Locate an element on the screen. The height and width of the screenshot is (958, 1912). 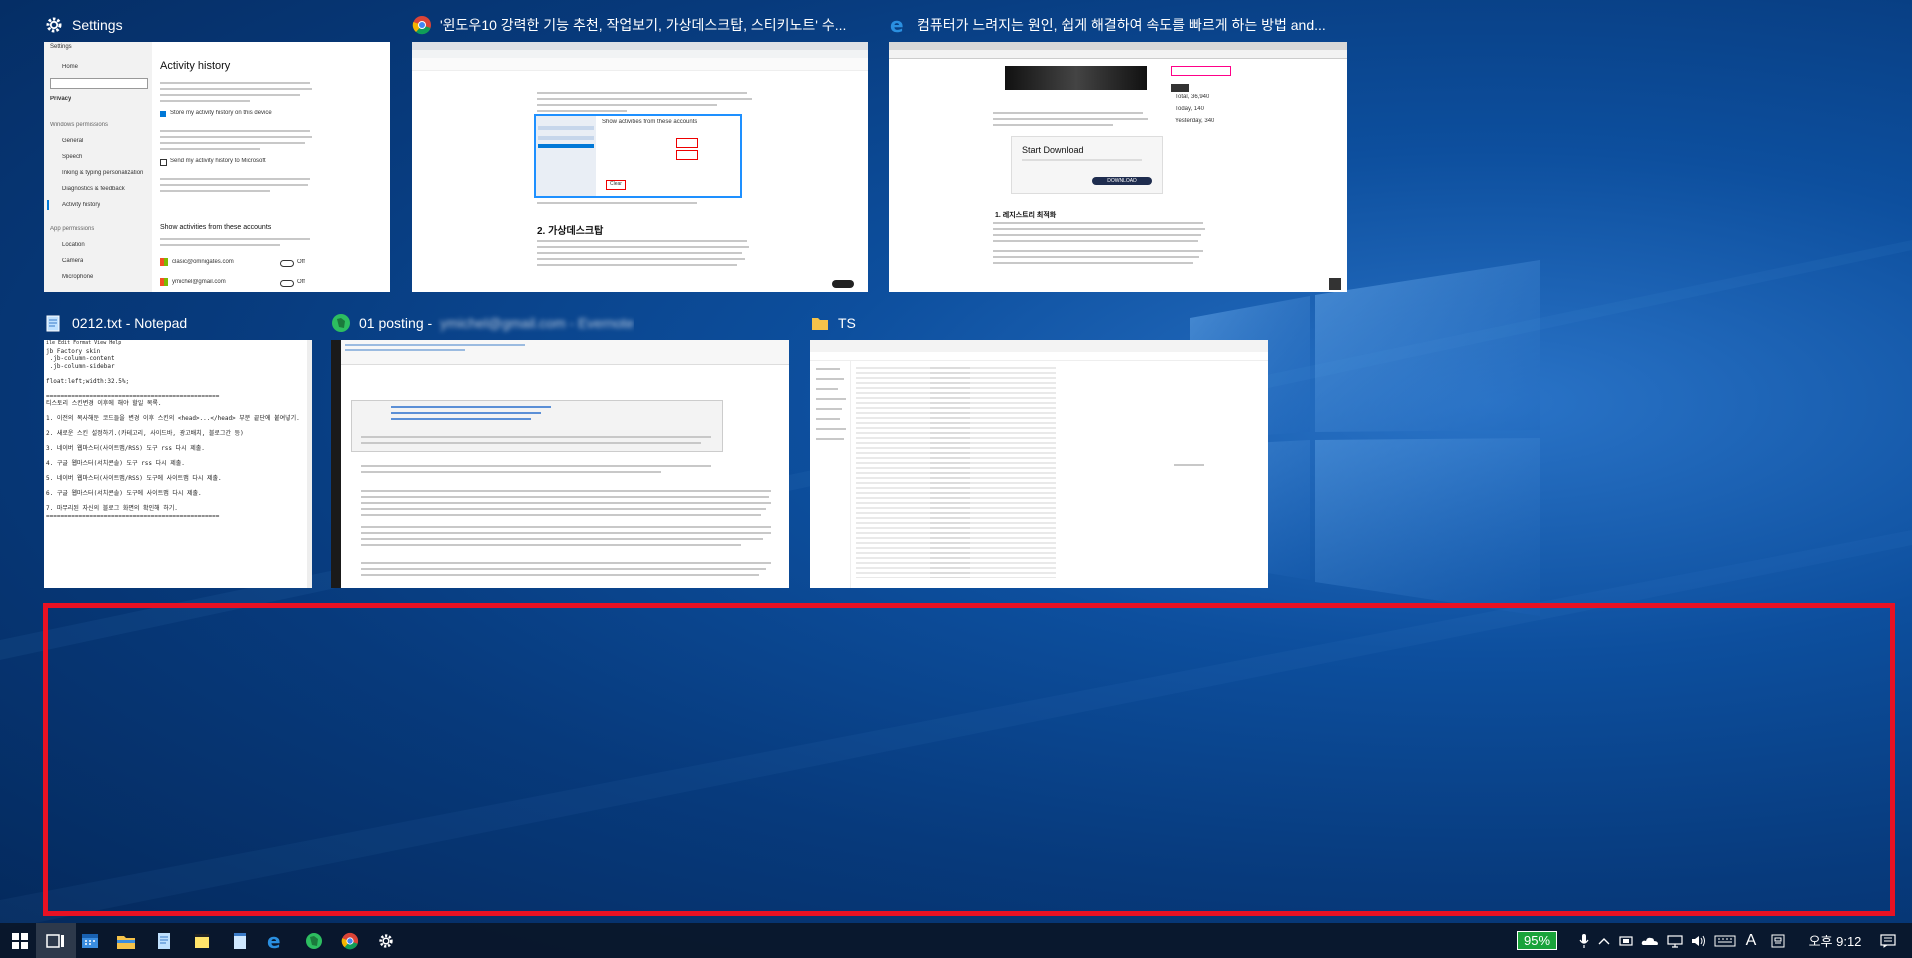
window-title: 0212.txt - Notepad is located at coordinates (130, 323).